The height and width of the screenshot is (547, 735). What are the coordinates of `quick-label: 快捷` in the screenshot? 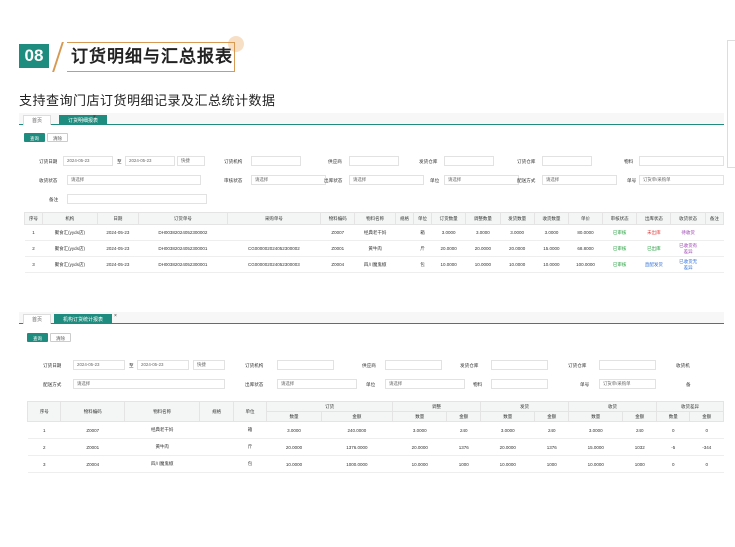 It's located at (201, 364).